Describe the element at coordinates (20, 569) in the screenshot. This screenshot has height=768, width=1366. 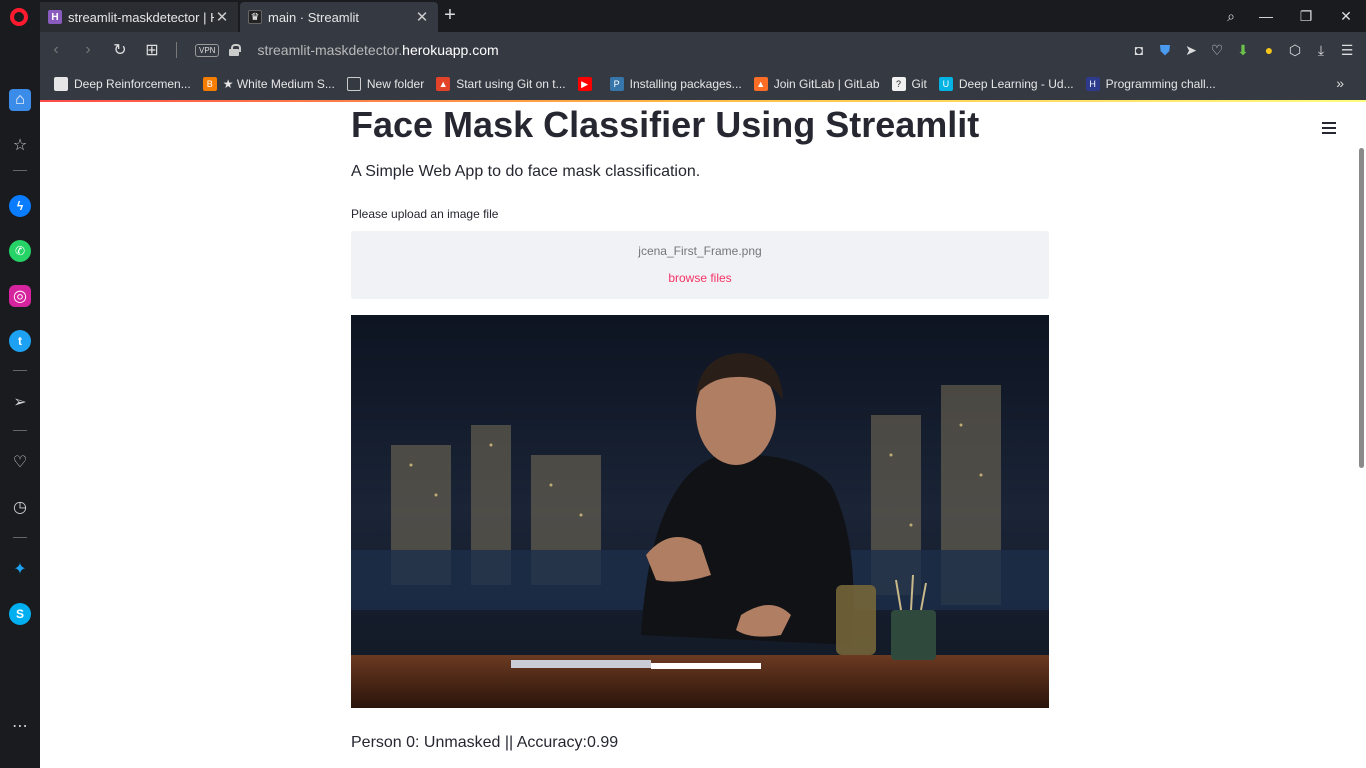
I see `twitter-bird-icon: ✦` at that location.